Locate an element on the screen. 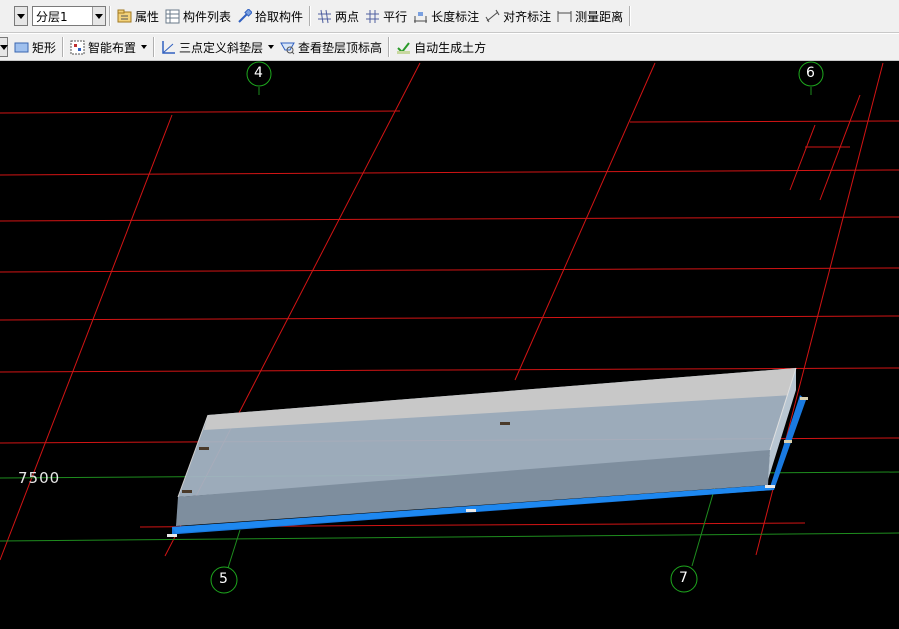  length-dimension-button: 长度标注 is located at coordinates (446, 16).